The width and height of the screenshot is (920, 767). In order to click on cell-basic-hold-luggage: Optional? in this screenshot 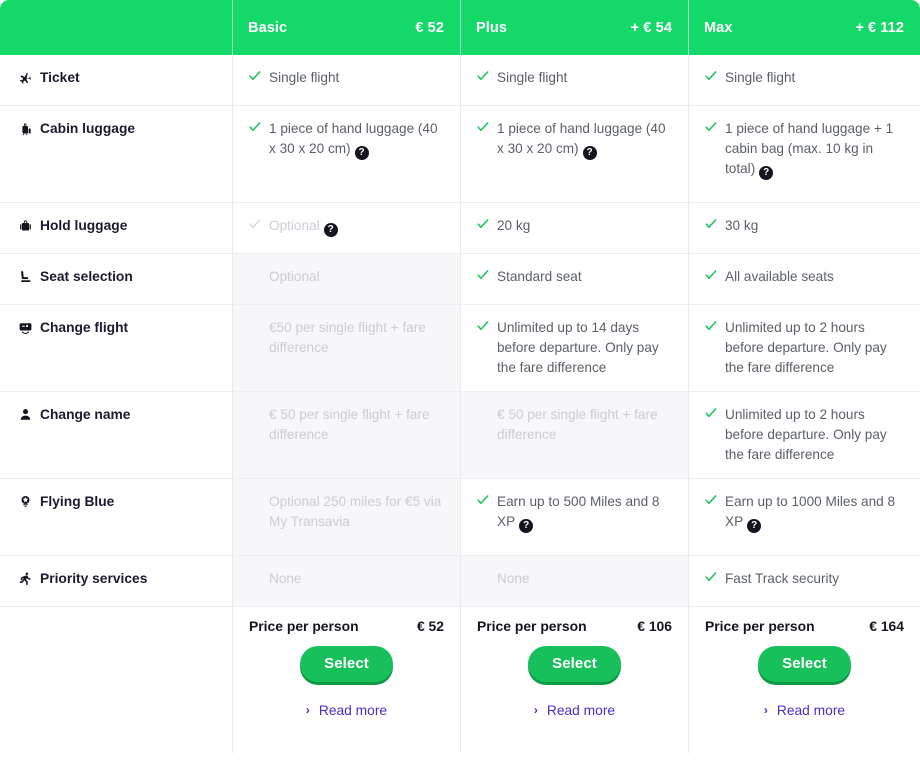, I will do `click(346, 228)`.